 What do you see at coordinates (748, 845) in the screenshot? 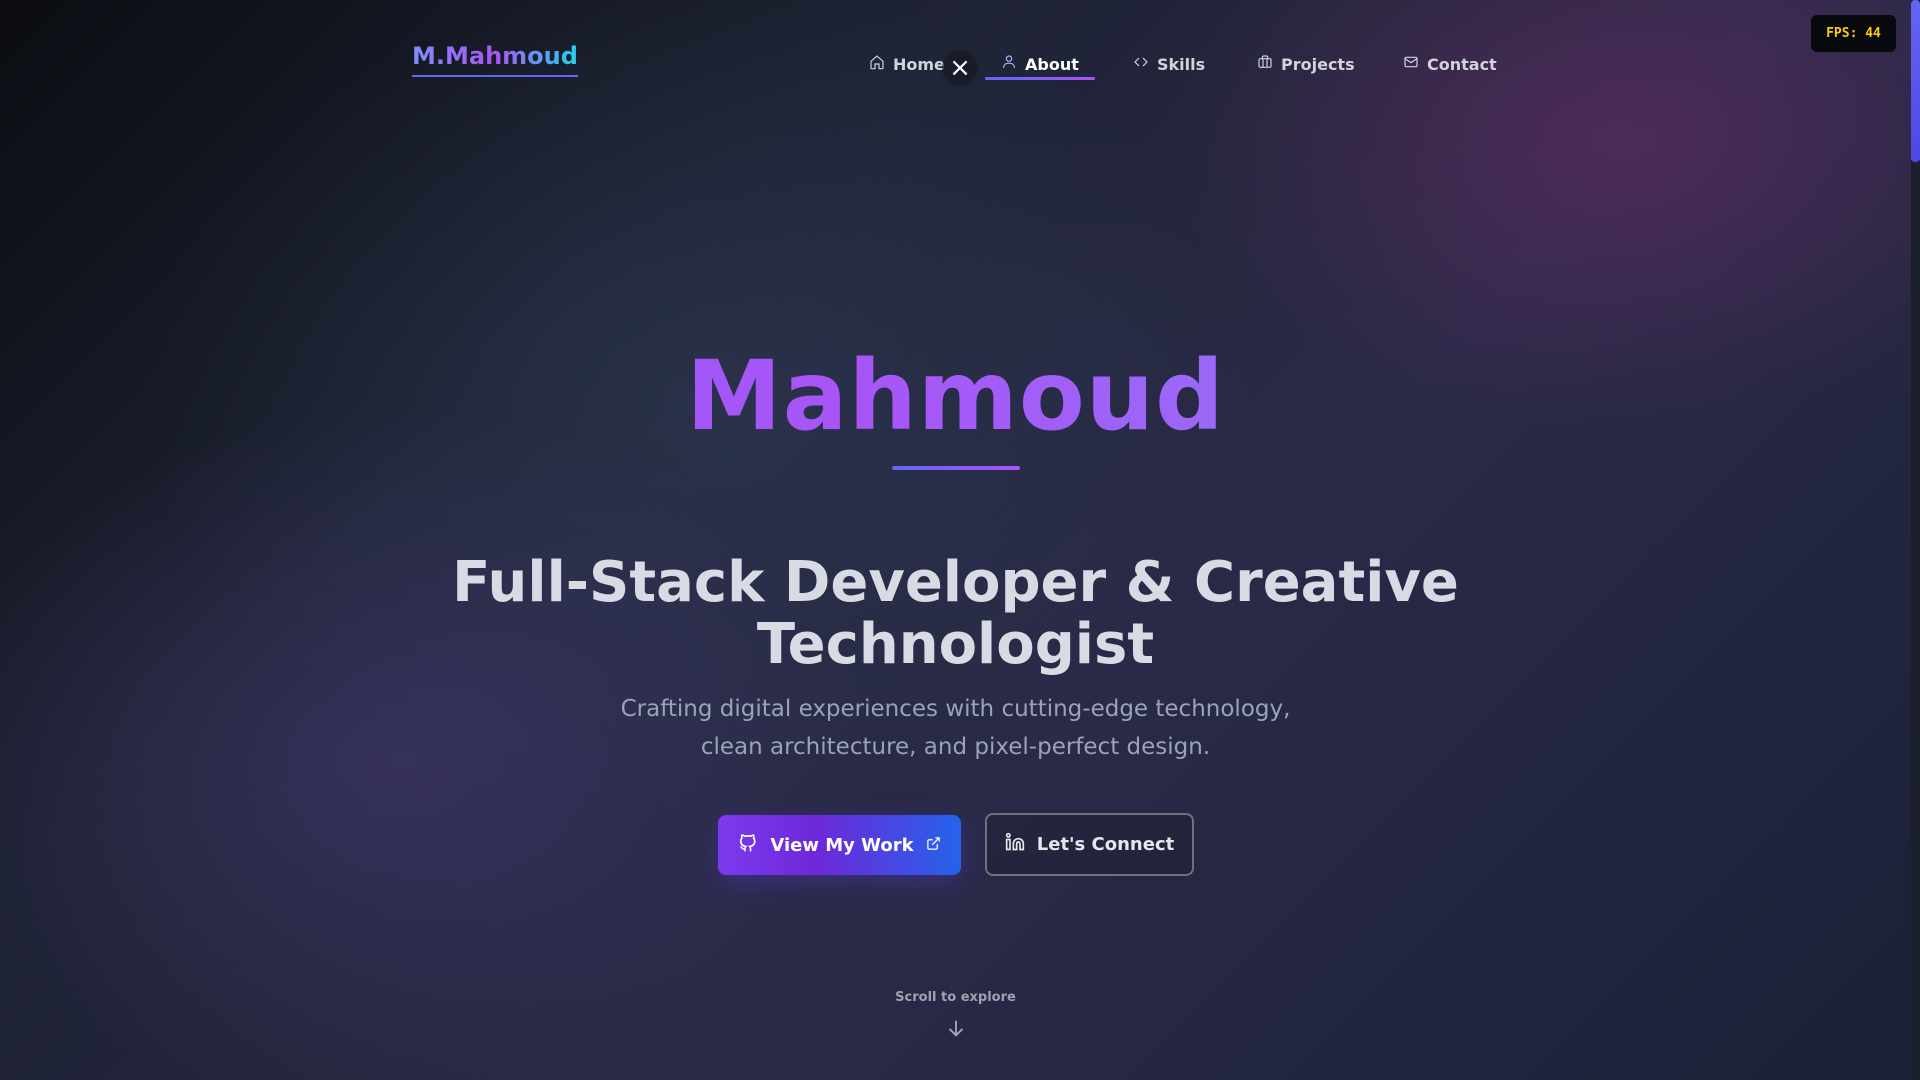
I see `github-icon` at bounding box center [748, 845].